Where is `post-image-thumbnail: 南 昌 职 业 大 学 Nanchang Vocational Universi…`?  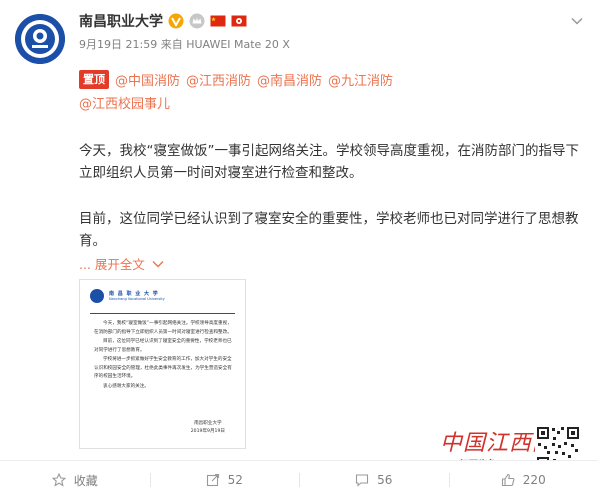 post-image-thumbnail: 南 昌 职 业 大 学 Nanchang Vocational Universi… is located at coordinates (162, 364).